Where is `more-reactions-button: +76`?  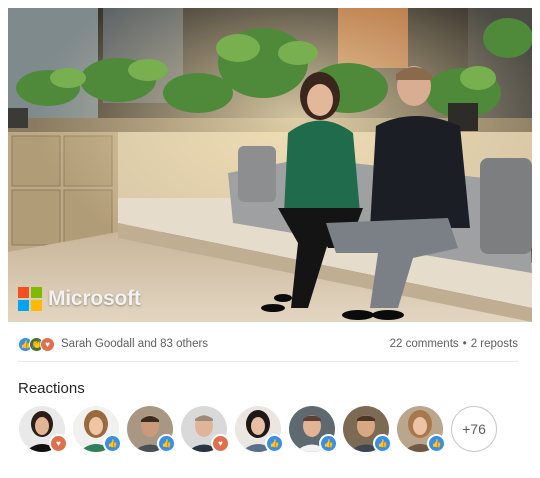 more-reactions-button: +76 is located at coordinates (474, 429).